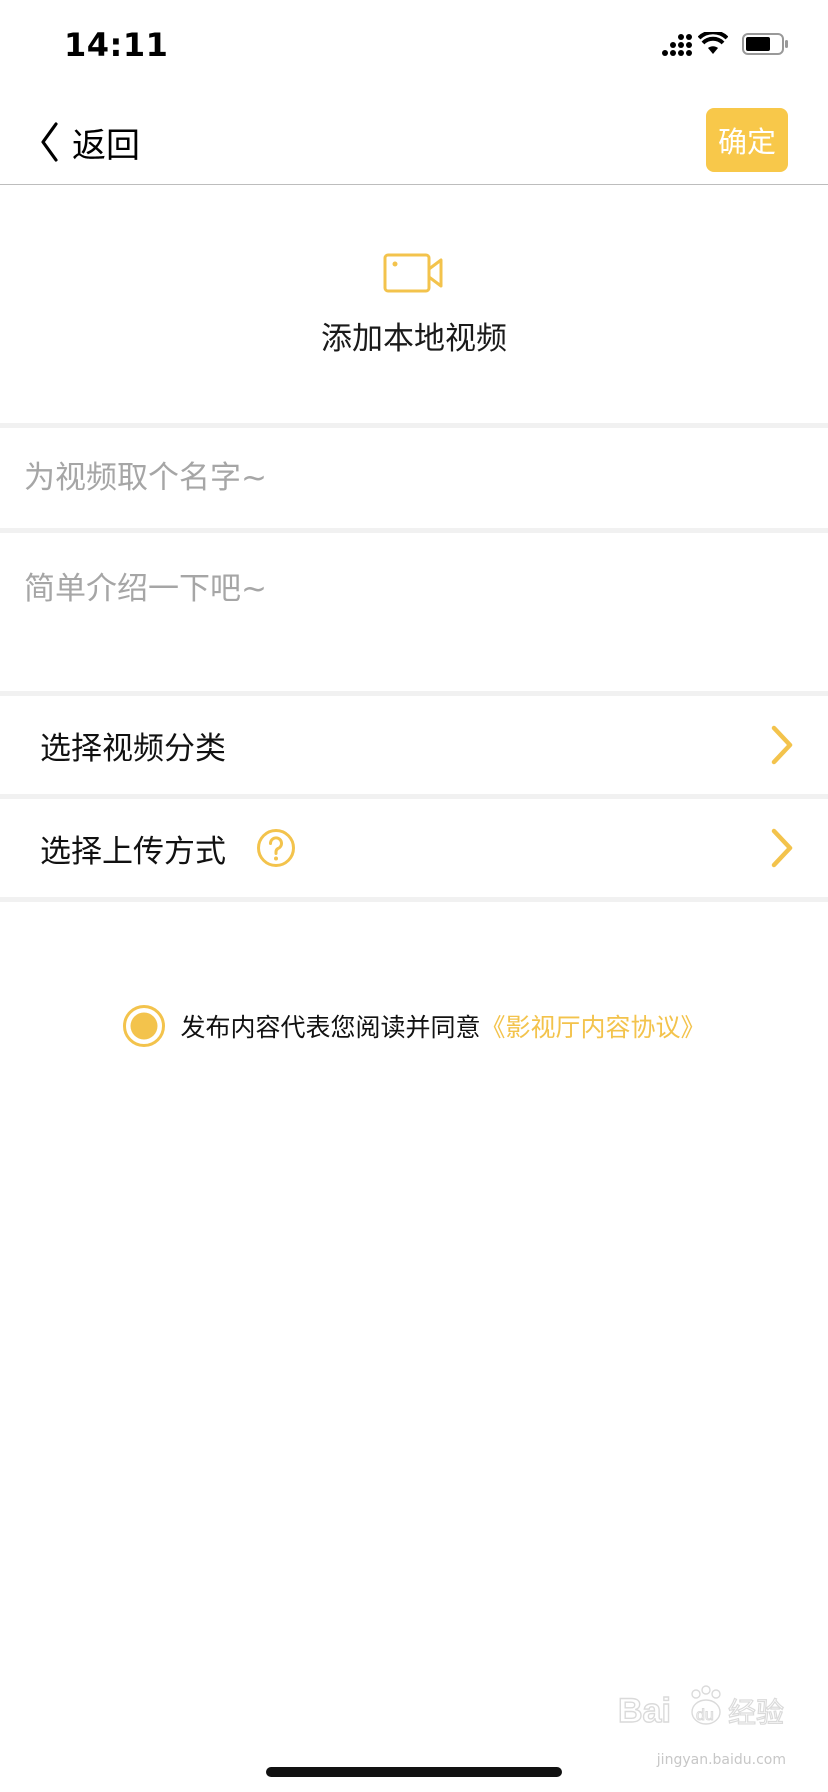  What do you see at coordinates (756, 1712) in the screenshot?
I see `svg-text: 经验` at bounding box center [756, 1712].